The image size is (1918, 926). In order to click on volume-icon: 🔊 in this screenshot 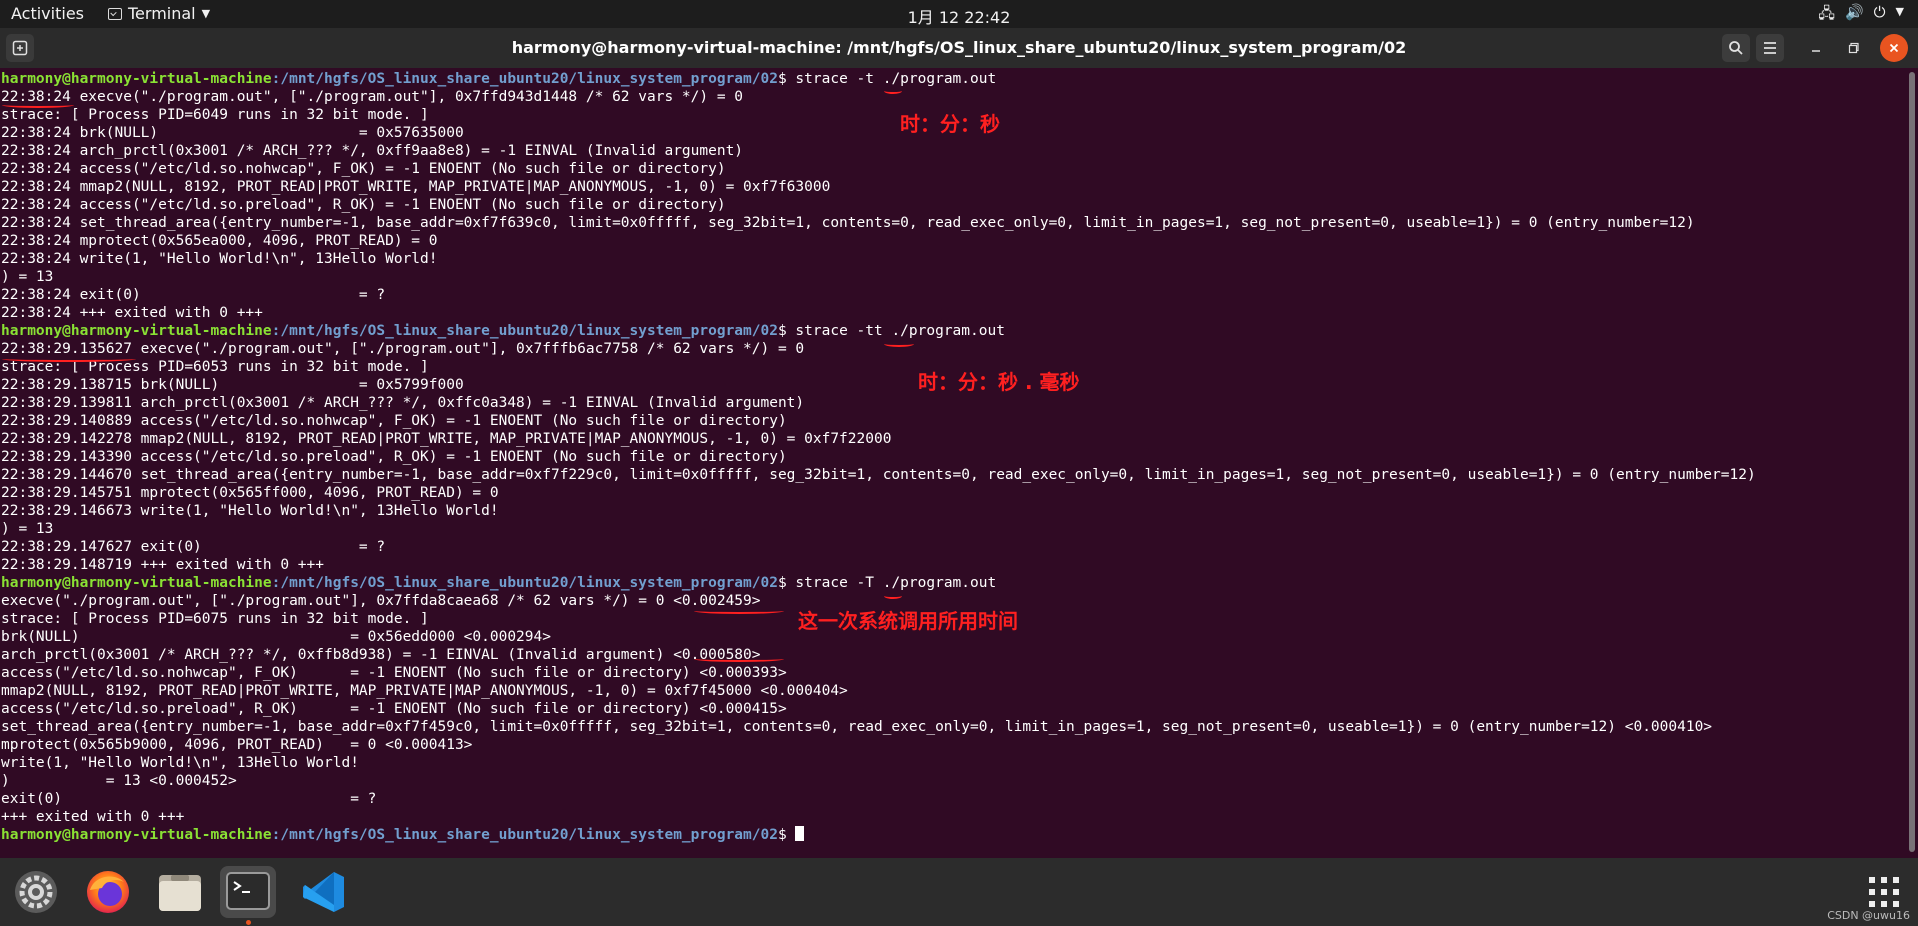, I will do `click(1854, 12)`.